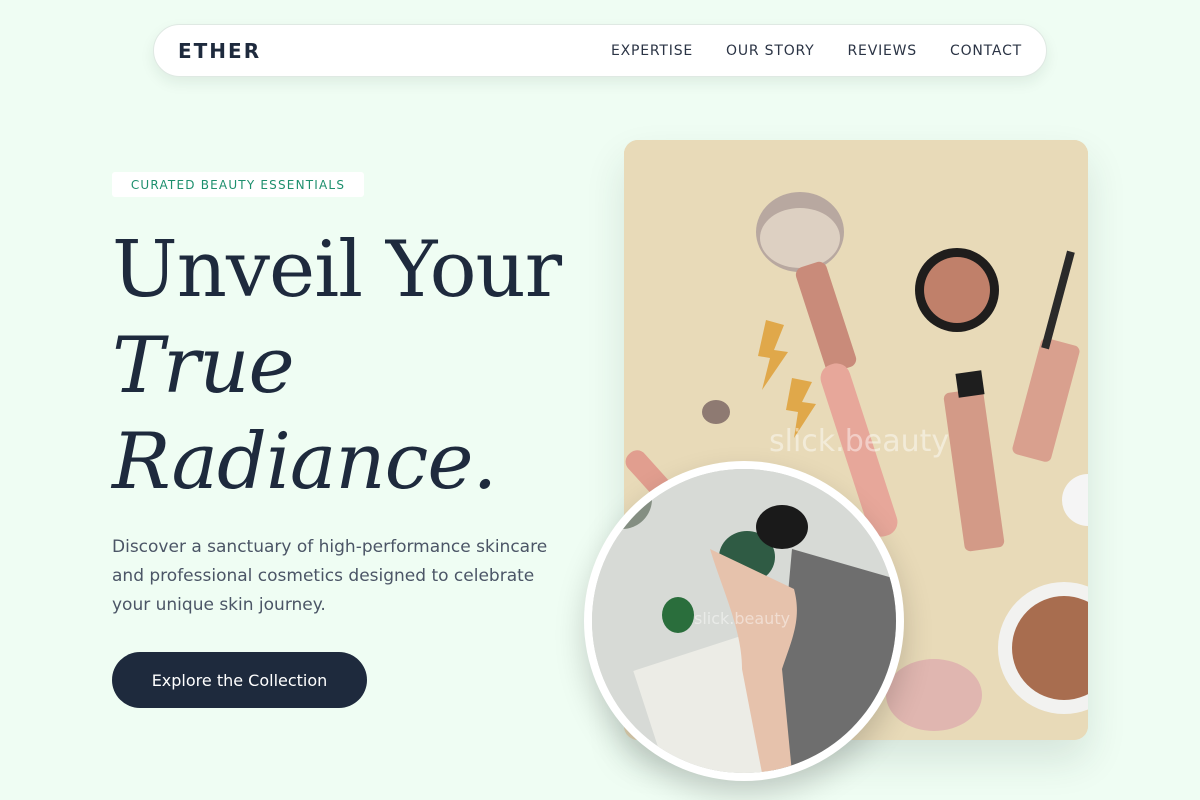 The image size is (1200, 800). What do you see at coordinates (934, 695) in the screenshot?
I see `scrunchie-icon` at bounding box center [934, 695].